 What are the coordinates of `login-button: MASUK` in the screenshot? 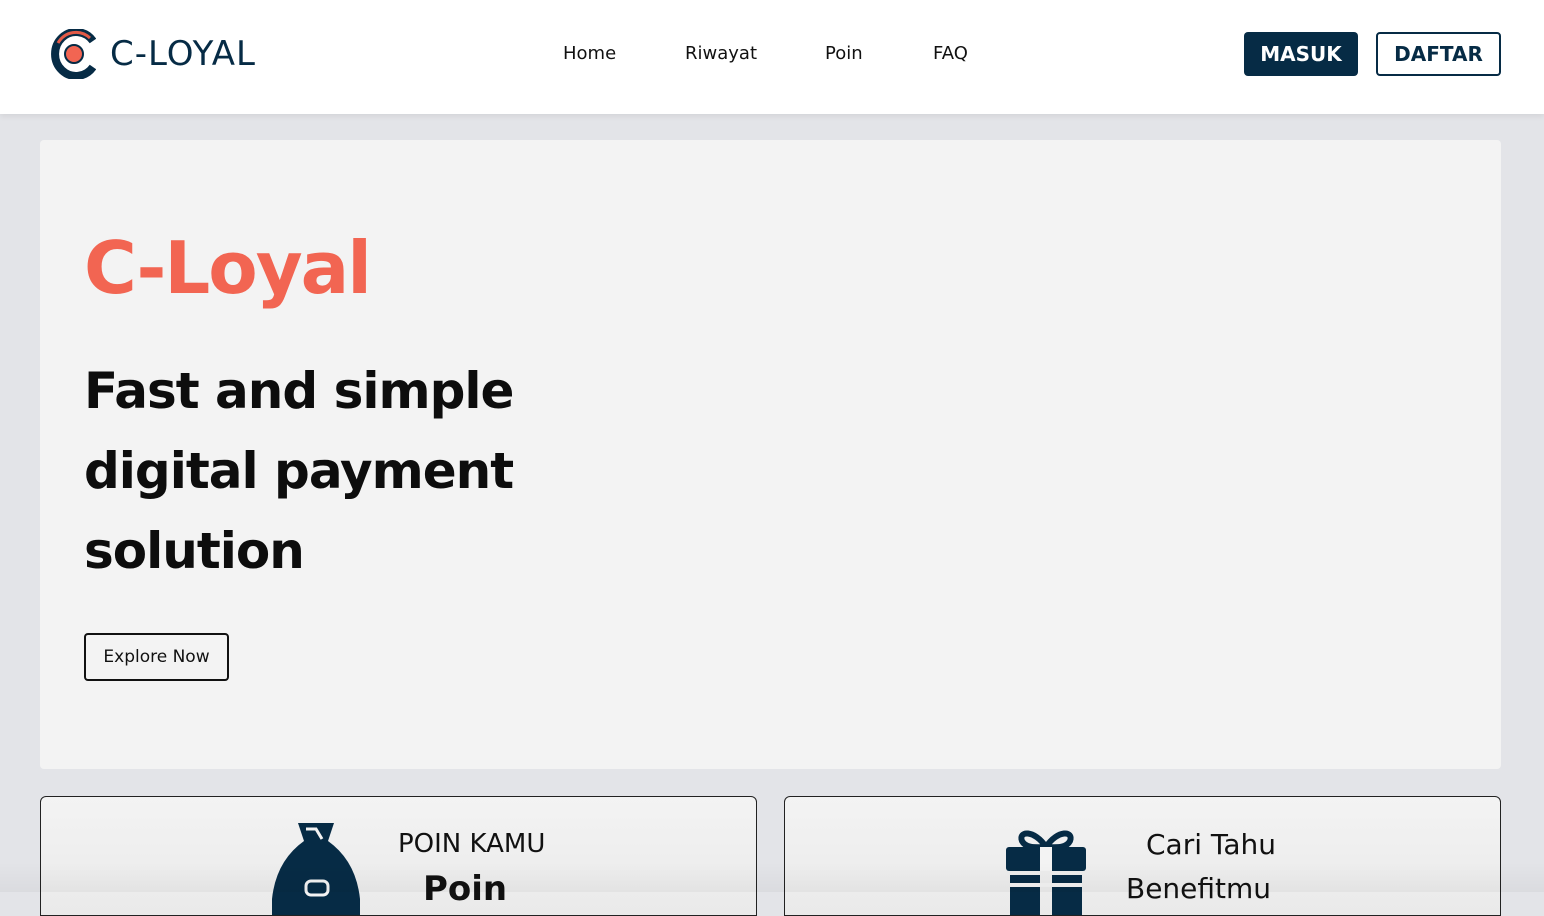 It's located at (1301, 54).